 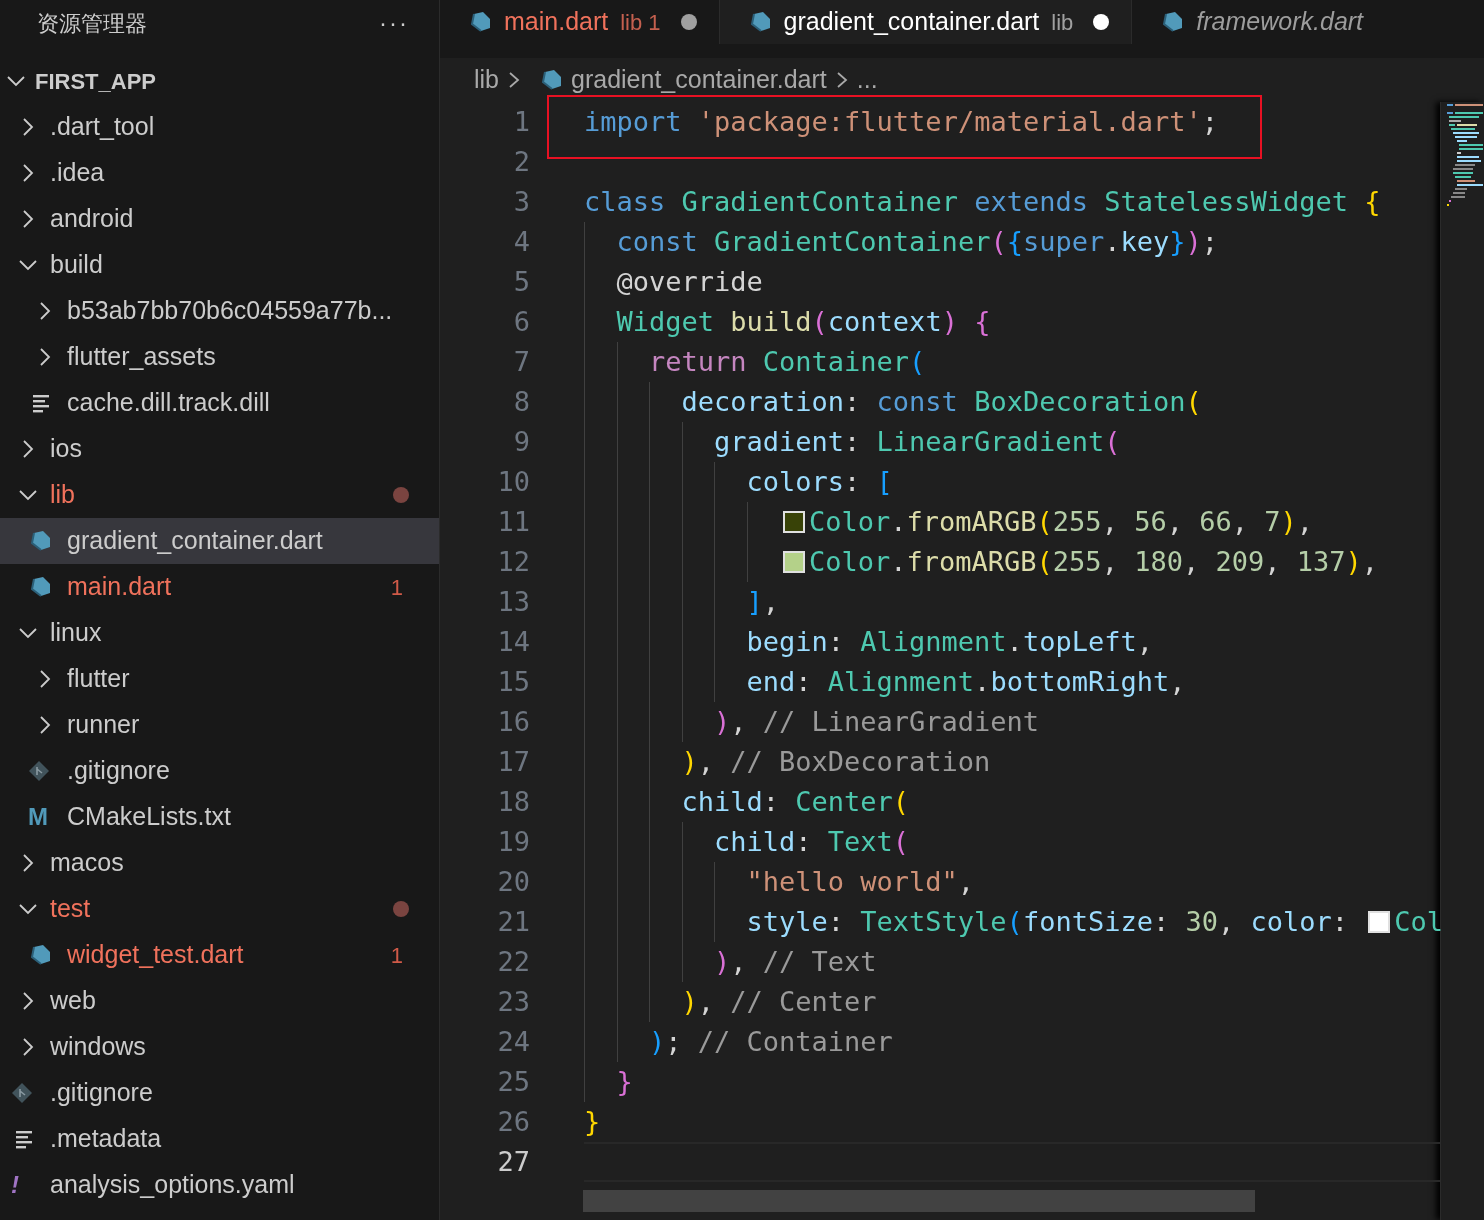 I want to click on line-number: 19, so click(x=513, y=841).